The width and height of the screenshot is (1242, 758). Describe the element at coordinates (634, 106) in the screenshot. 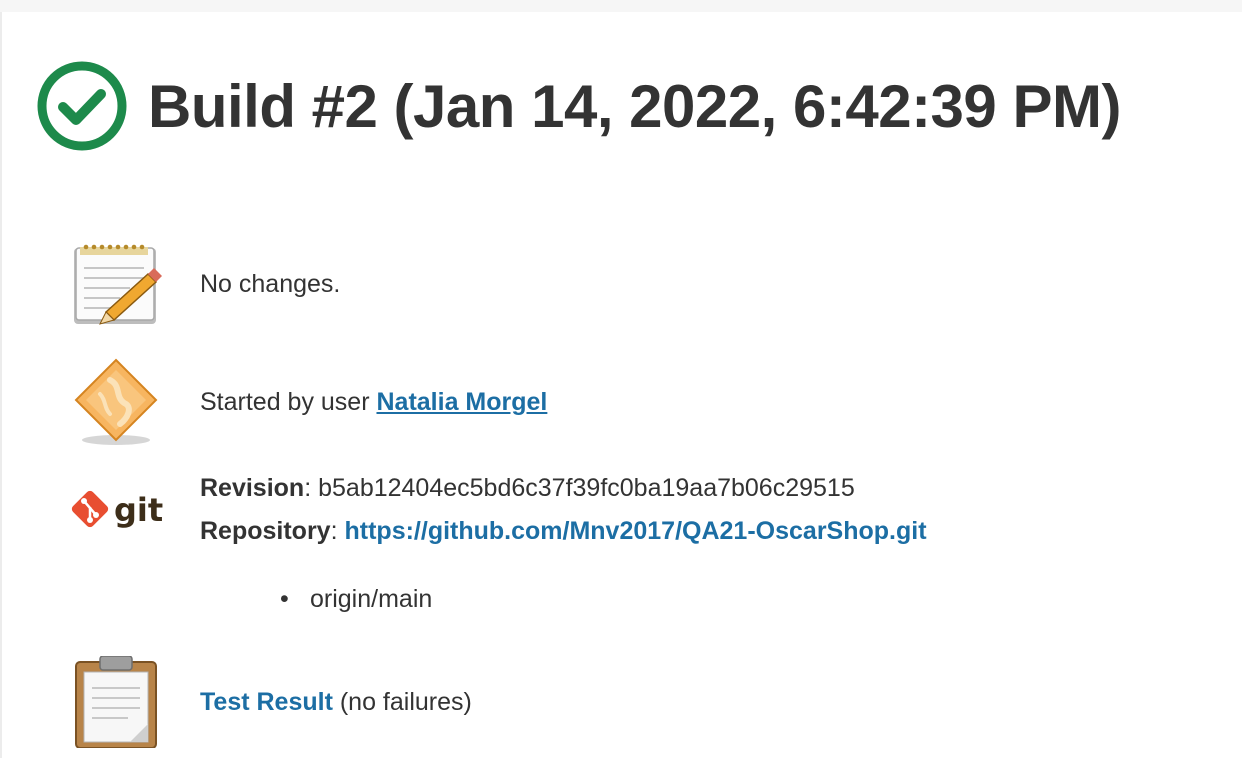

I see `page-title: Build #2 (Jan 14, 2022, 6:42:39 PM)` at that location.